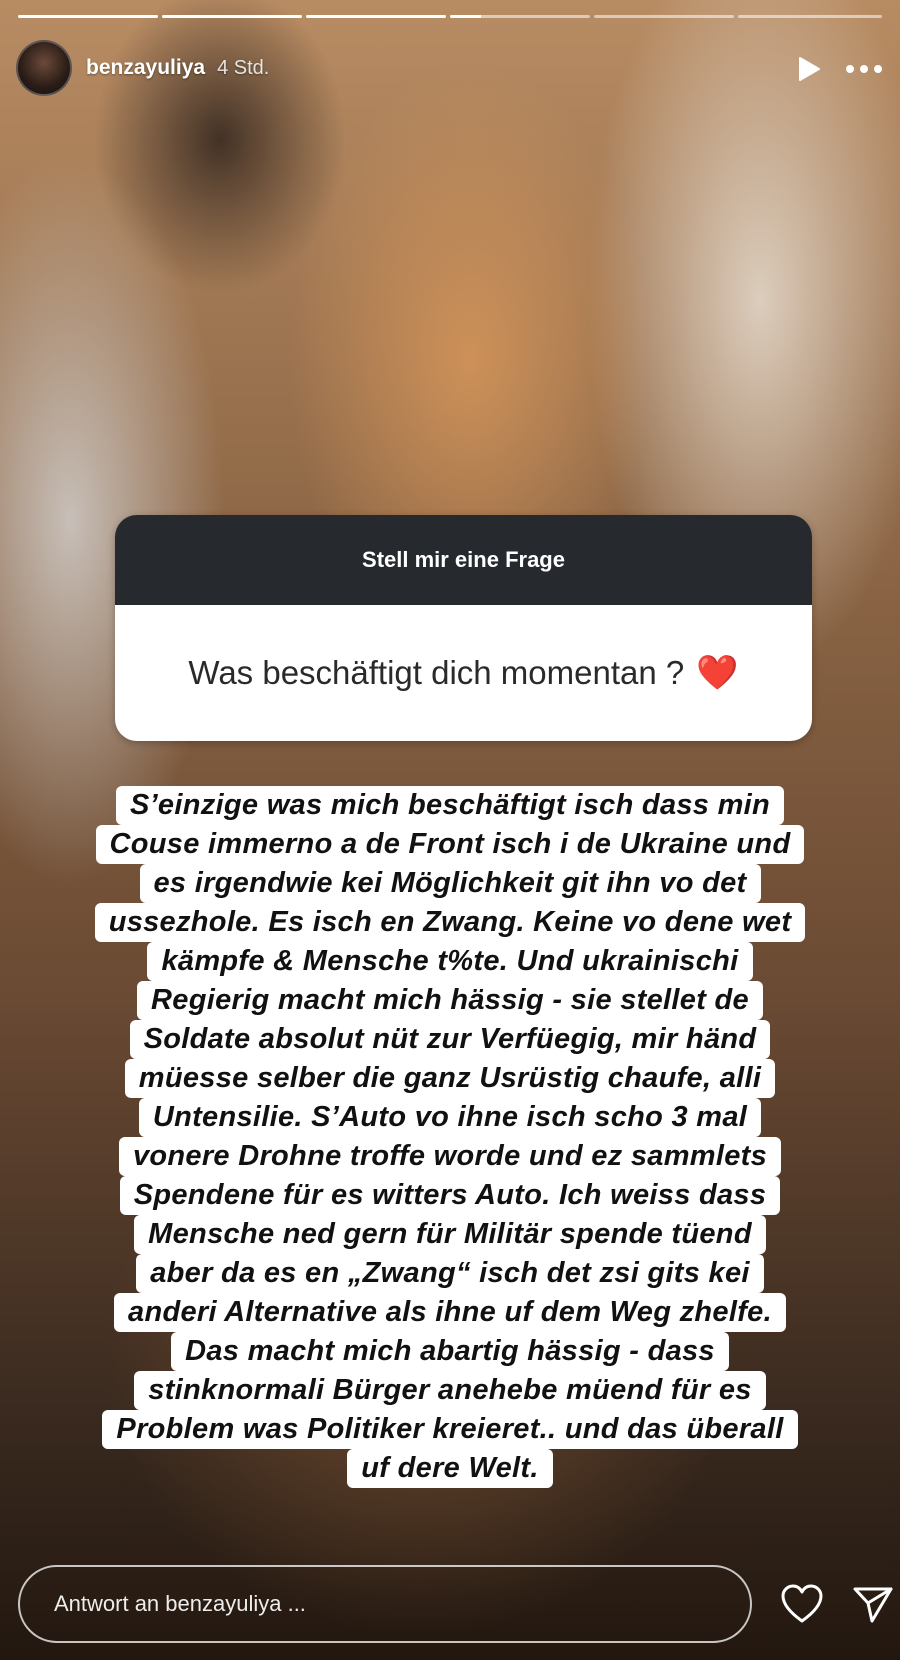 The height and width of the screenshot is (1660, 900). What do you see at coordinates (802, 1604) in the screenshot?
I see `heart-icon` at bounding box center [802, 1604].